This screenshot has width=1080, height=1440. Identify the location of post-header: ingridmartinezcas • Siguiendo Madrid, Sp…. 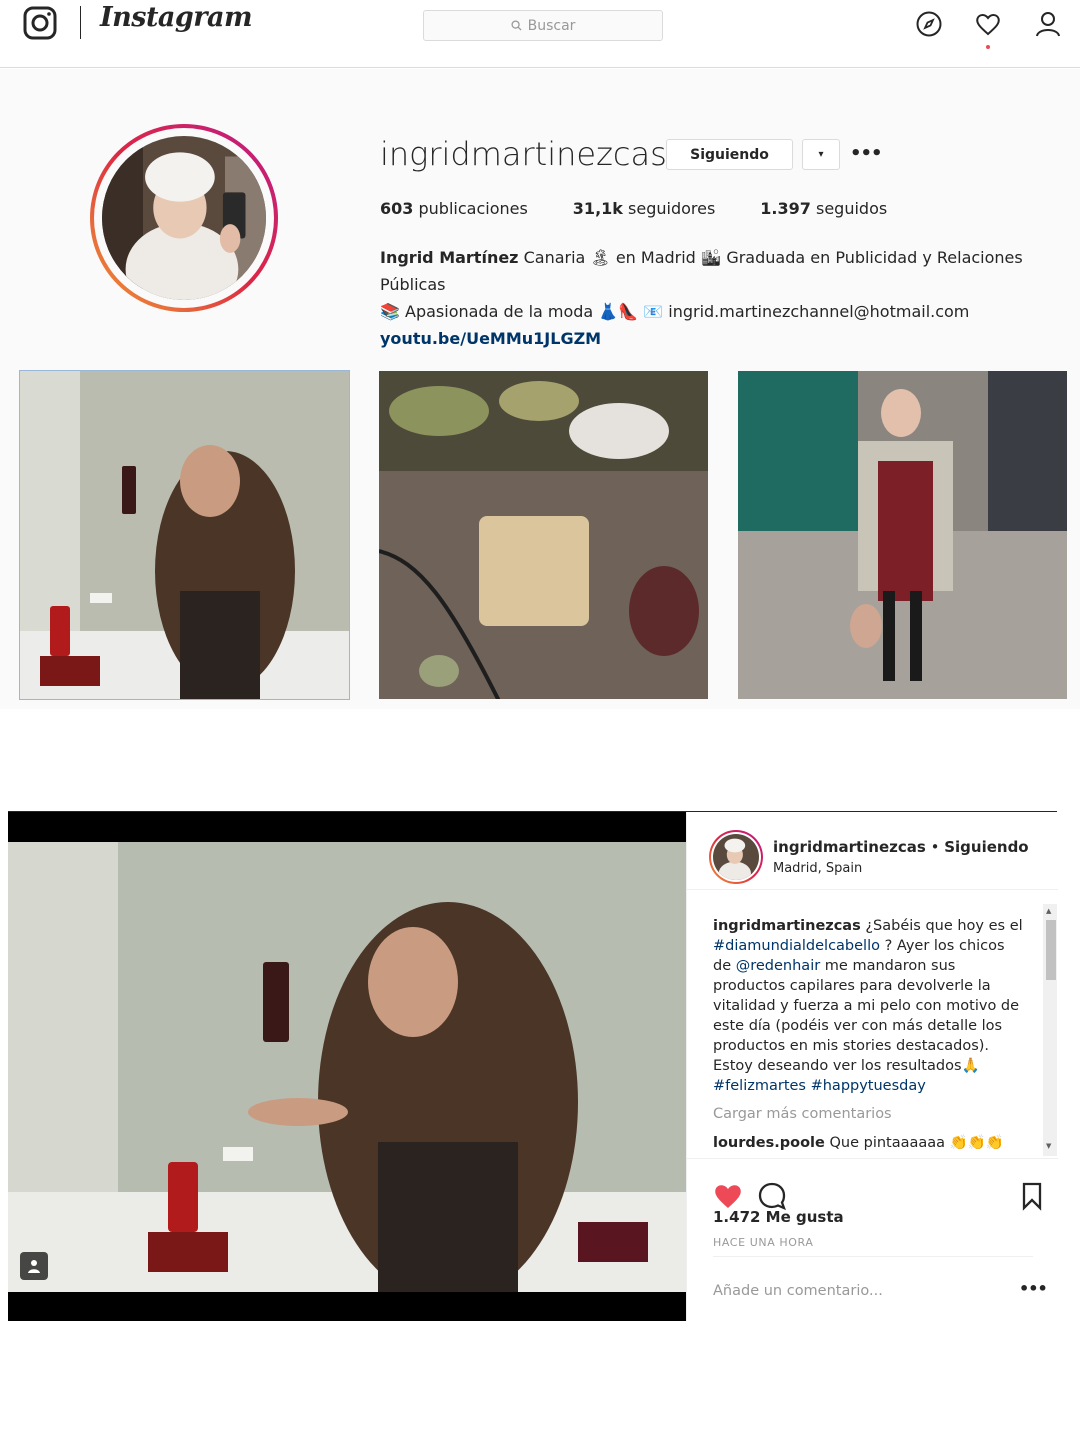
(872, 851).